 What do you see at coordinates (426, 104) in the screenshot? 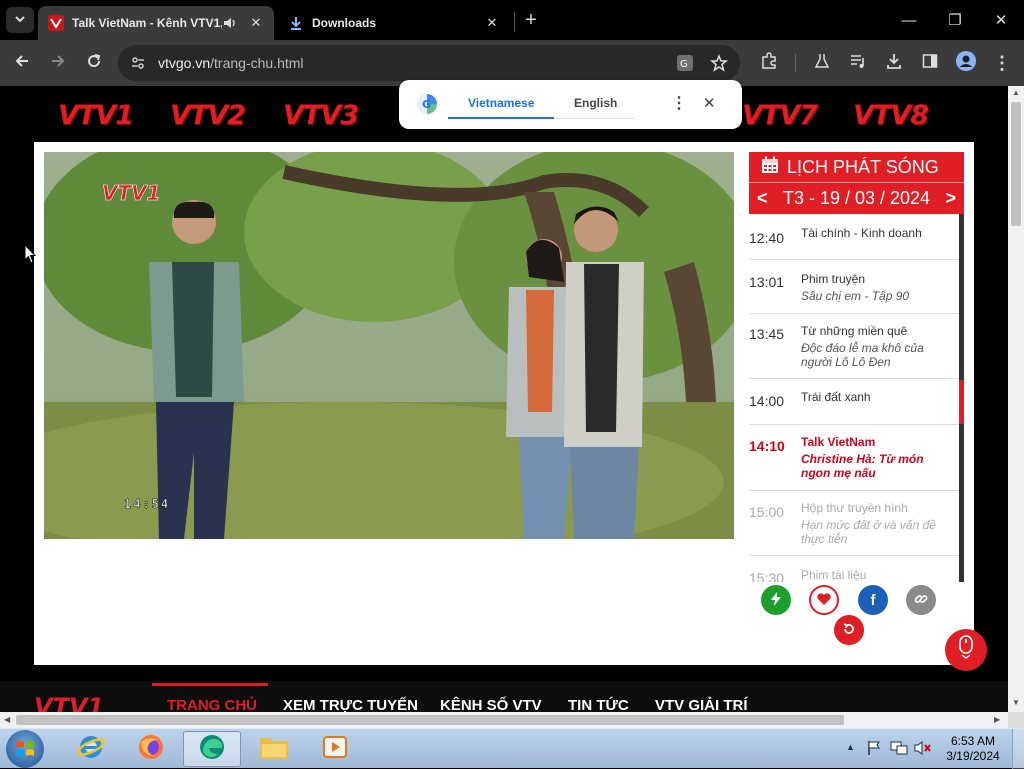
I see `svg-text: G` at bounding box center [426, 104].